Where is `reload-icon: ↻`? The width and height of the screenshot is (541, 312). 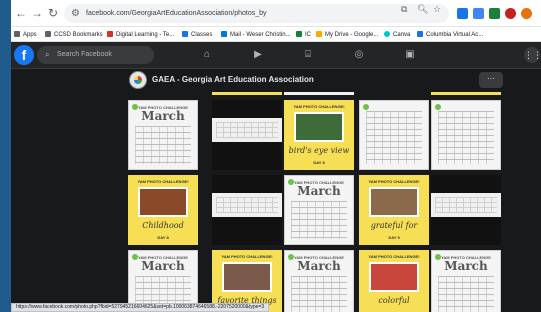 reload-icon: ↻ is located at coordinates (53, 13).